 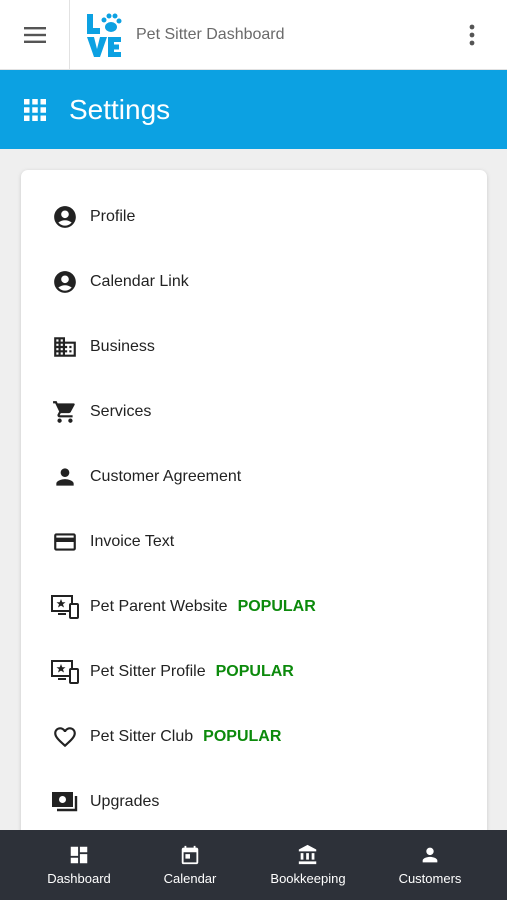 I want to click on love-logo, so click(x=104, y=35).